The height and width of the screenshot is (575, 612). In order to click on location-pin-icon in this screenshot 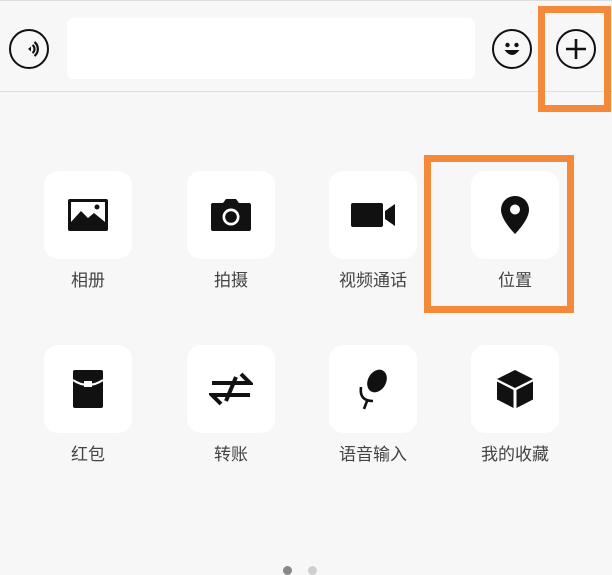, I will do `click(515, 215)`.